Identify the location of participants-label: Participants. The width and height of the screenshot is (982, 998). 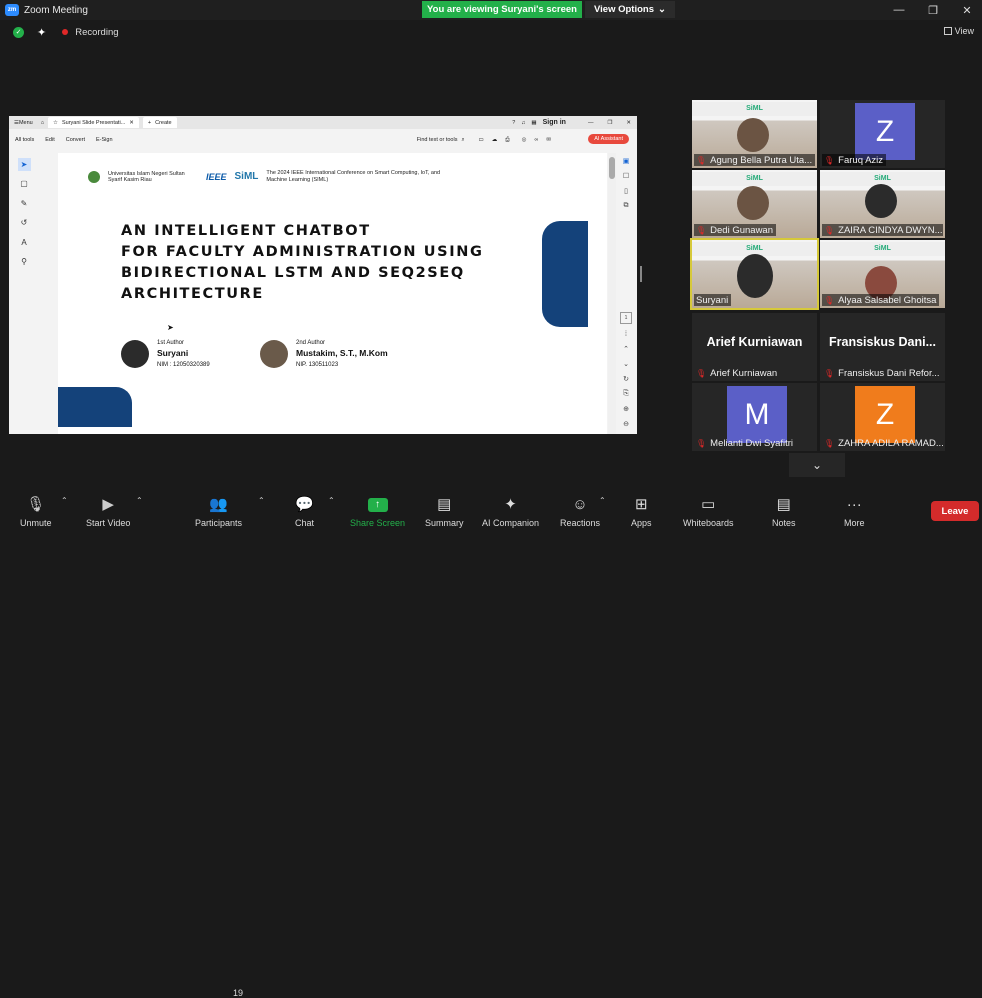
(219, 523).